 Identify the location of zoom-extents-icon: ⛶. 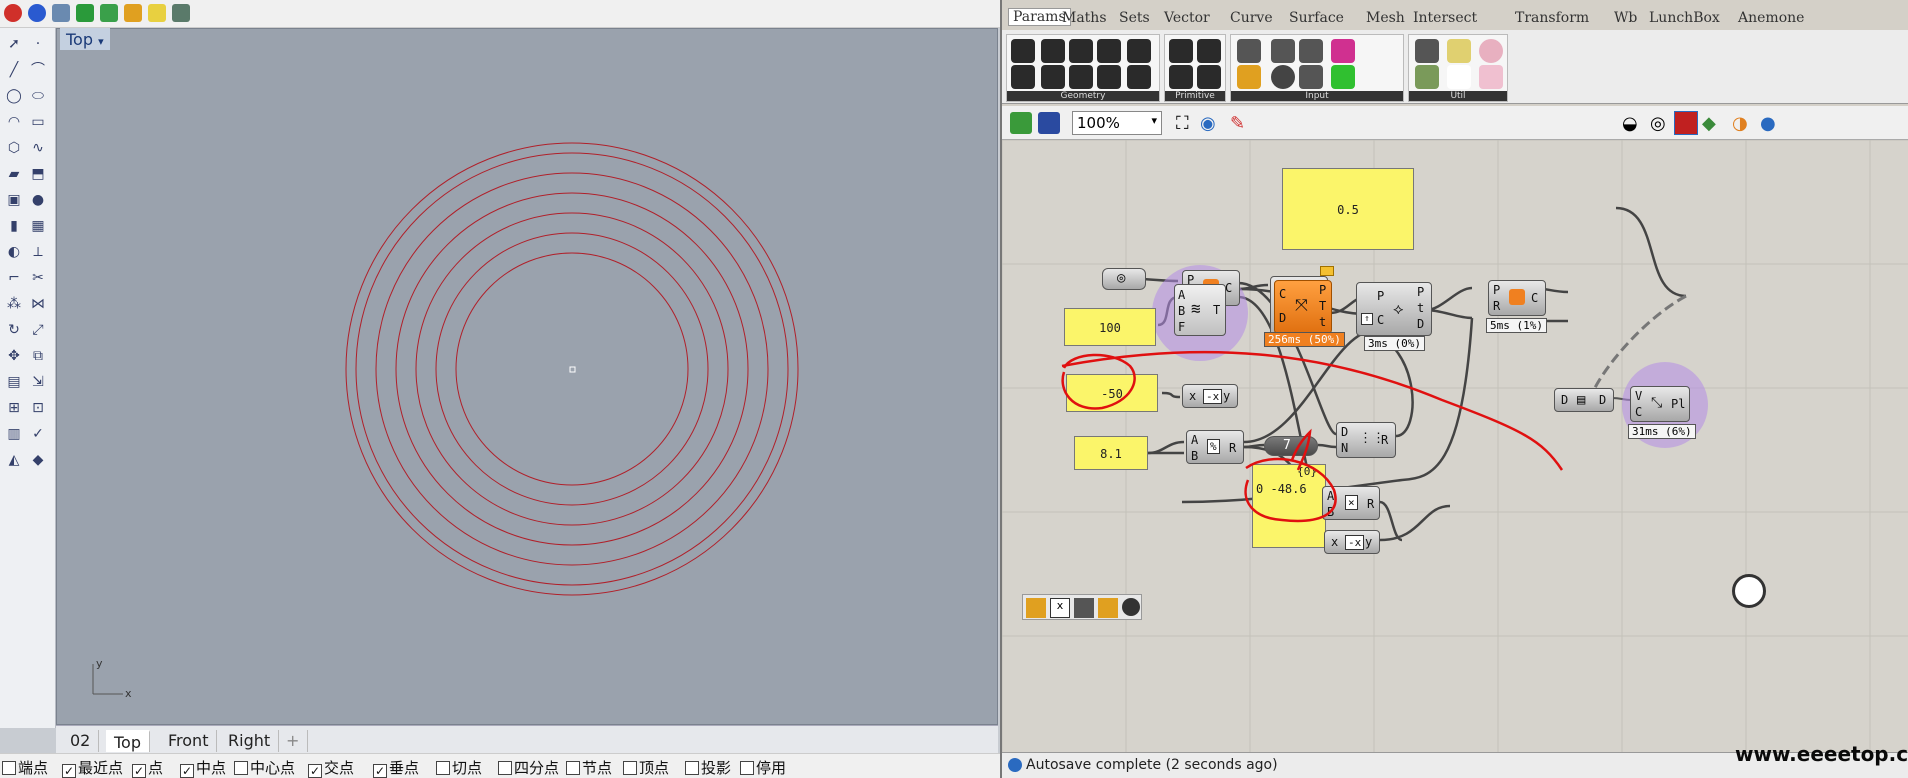
(1182, 123).